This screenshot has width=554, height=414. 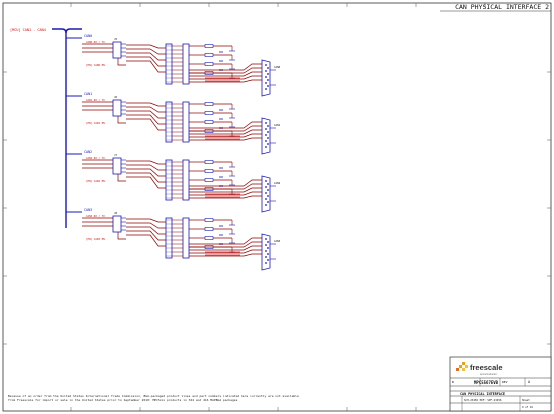 I want to click on enable-net-label: [EN] CAN0 EN, so click(x=95, y=65).